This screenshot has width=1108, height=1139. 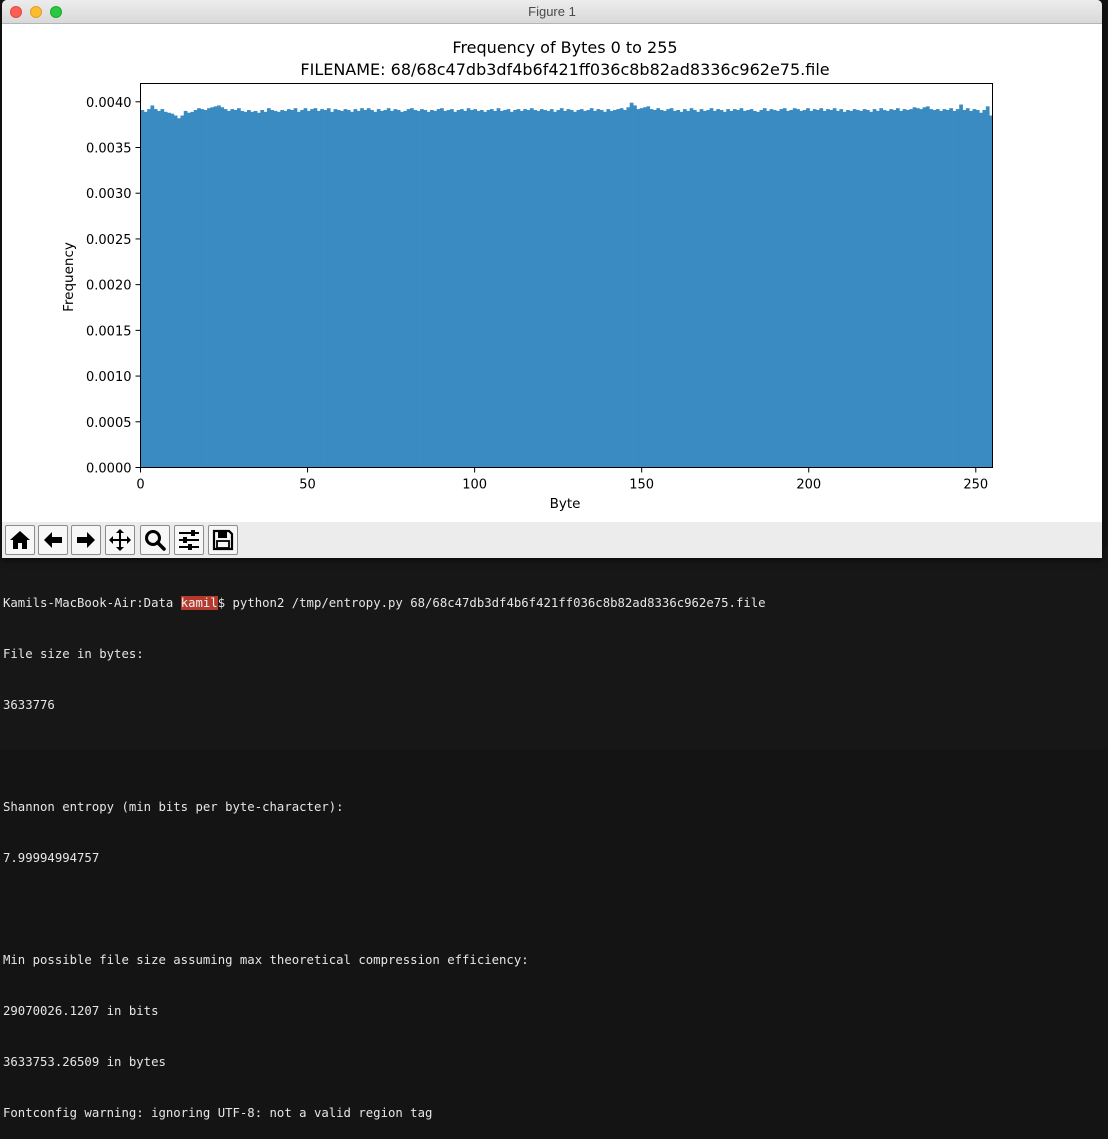 I want to click on terminal-prompt-host: Kamils-MacBook-Air:Data, so click(x=92, y=603).